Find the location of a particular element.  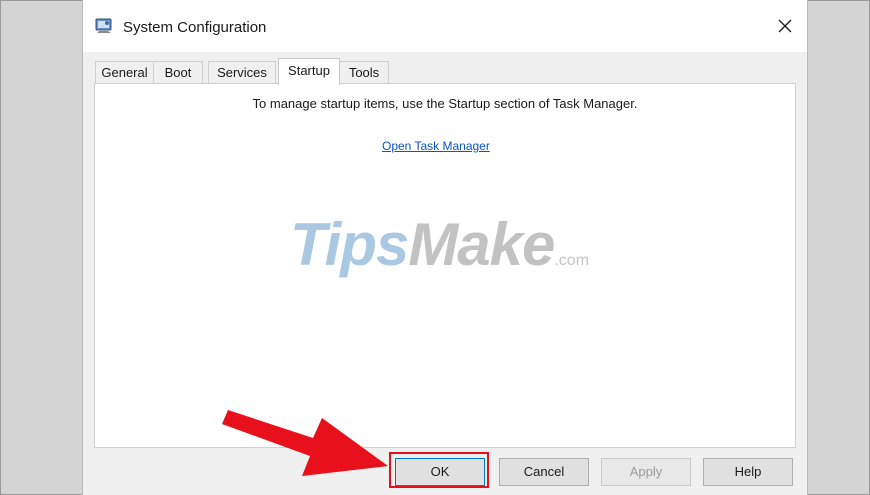

help-button: Help is located at coordinates (748, 472).